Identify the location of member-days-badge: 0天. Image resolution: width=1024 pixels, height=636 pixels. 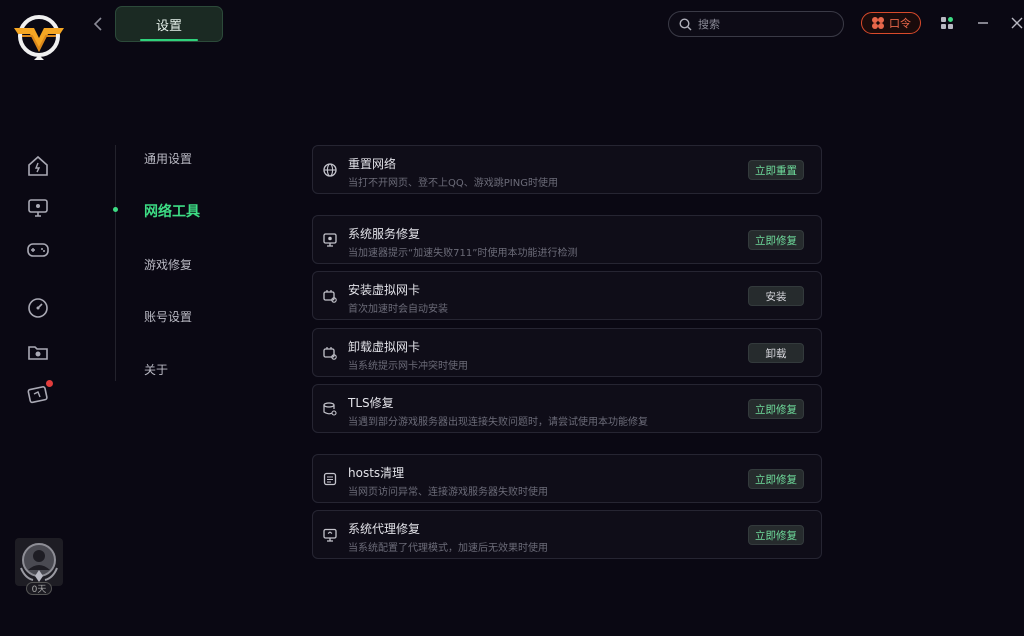
(39, 588).